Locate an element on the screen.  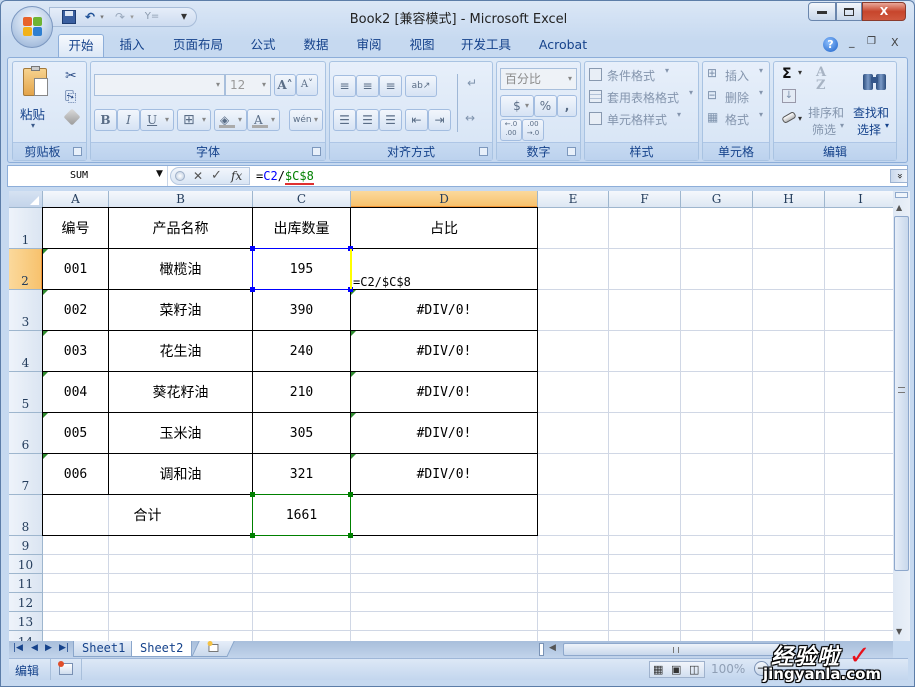
column-header-h: H is located at coordinates (789, 199).